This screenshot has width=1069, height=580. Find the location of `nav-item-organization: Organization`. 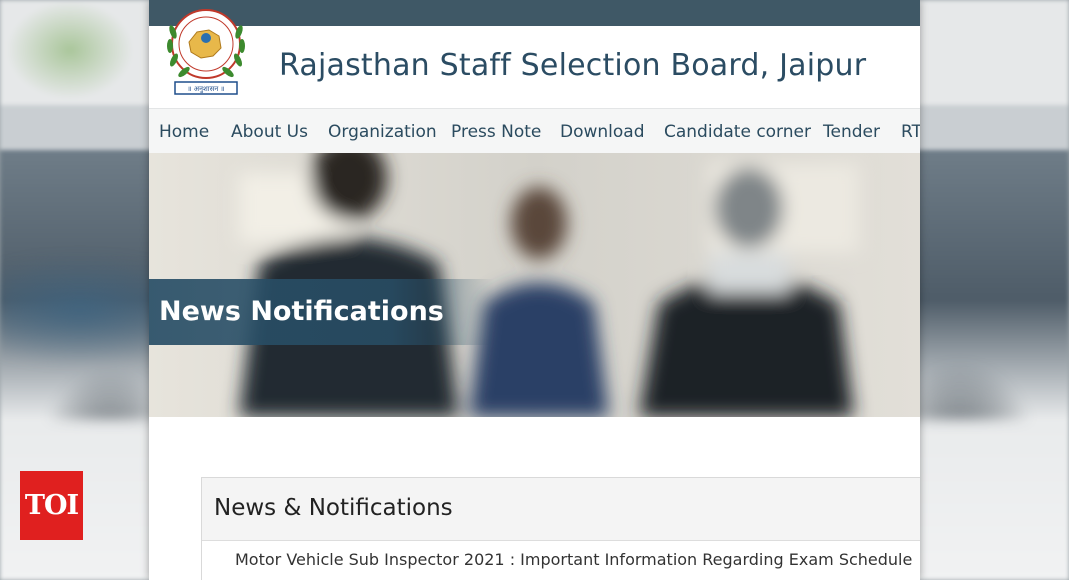

nav-item-organization: Organization is located at coordinates (382, 132).